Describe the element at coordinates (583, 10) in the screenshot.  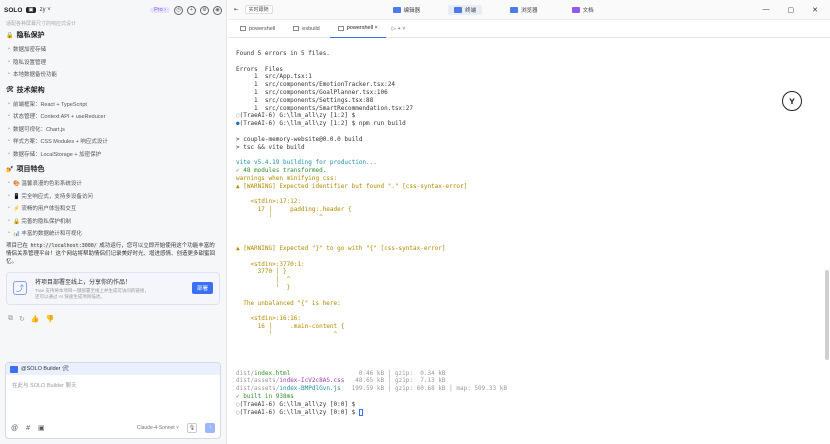
I see `tab-docs: 文档` at that location.